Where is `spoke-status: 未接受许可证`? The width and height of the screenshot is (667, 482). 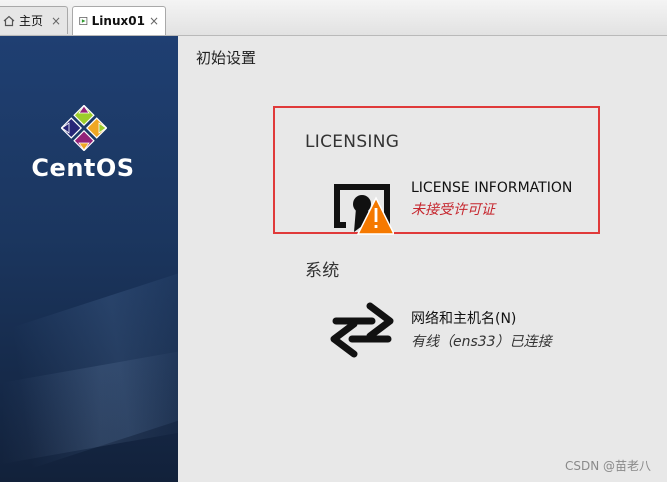 spoke-status: 未接受许可证 is located at coordinates (453, 210).